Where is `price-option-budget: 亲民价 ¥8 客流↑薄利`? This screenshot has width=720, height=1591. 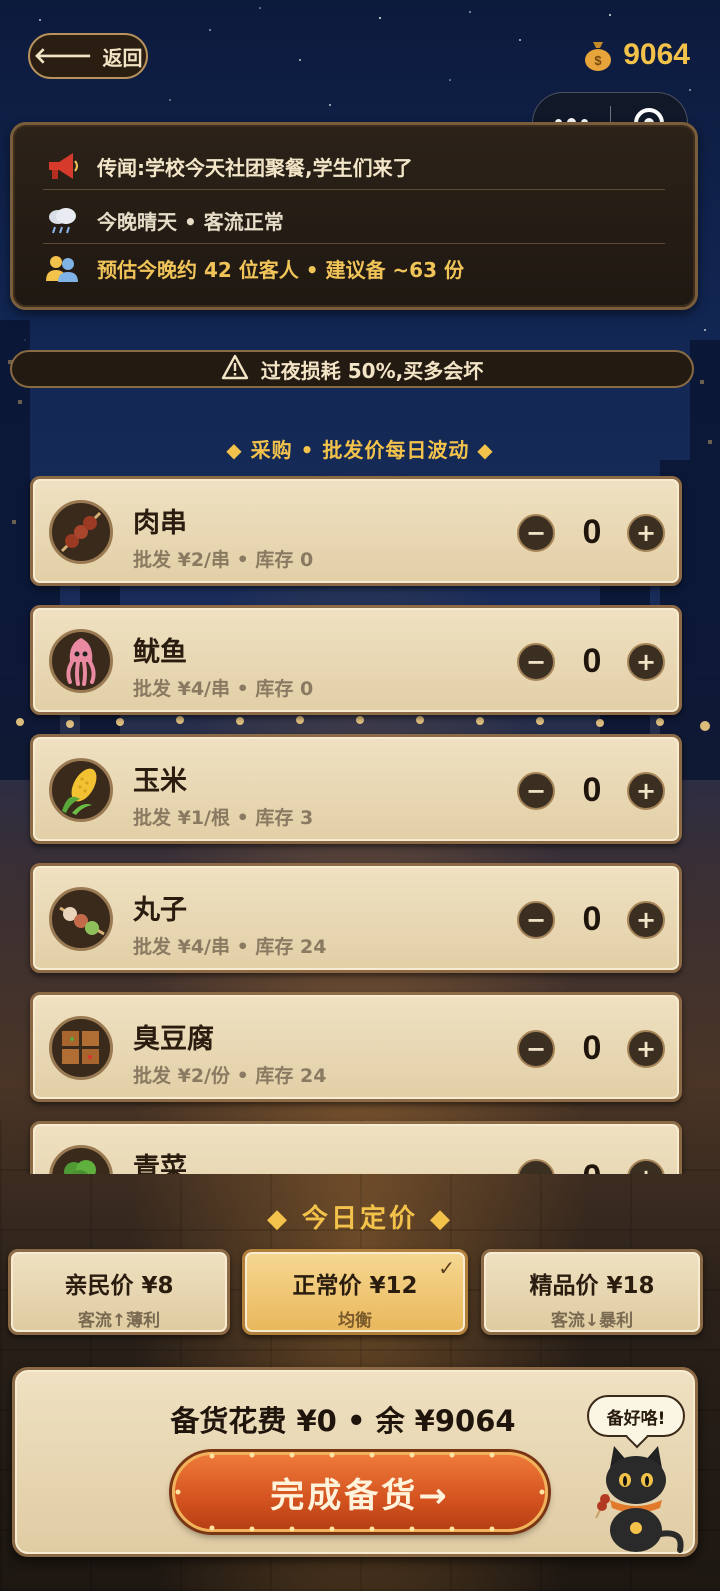 price-option-budget: 亲民价 ¥8 客流↑薄利 is located at coordinates (119, 1292).